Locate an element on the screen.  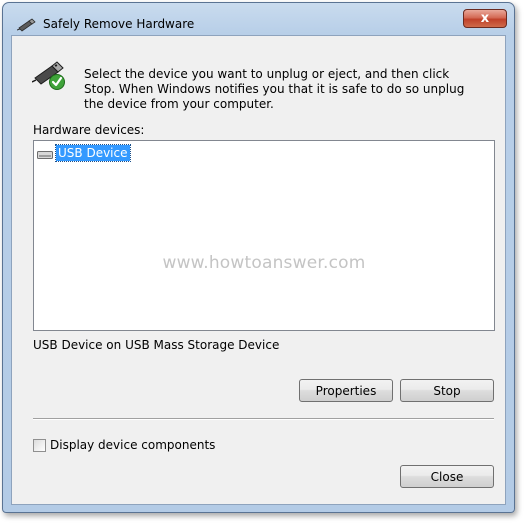
window-close-button: x is located at coordinates (485, 18).